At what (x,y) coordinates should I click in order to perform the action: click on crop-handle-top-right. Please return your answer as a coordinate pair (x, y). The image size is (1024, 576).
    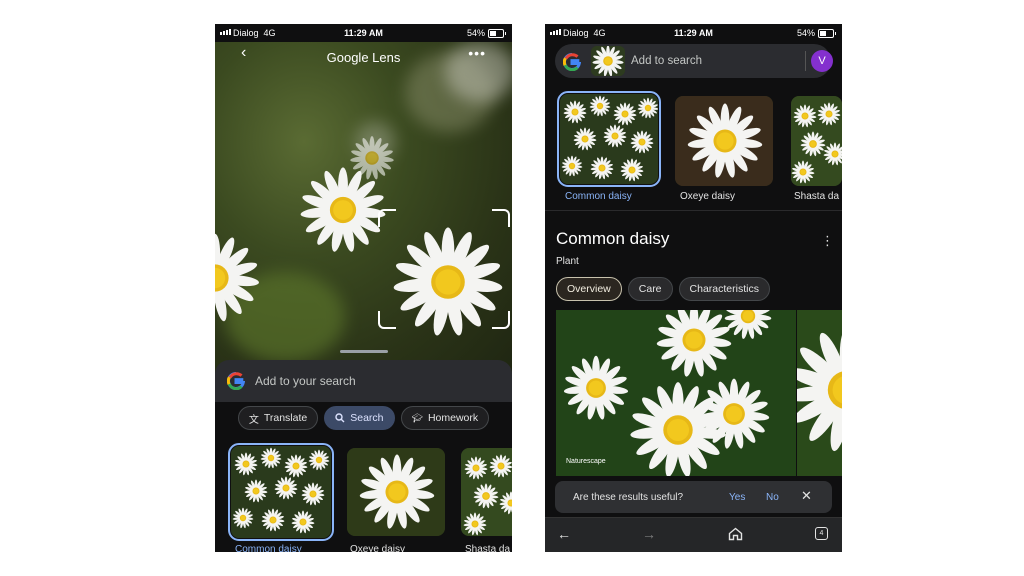
    Looking at the image, I should click on (501, 218).